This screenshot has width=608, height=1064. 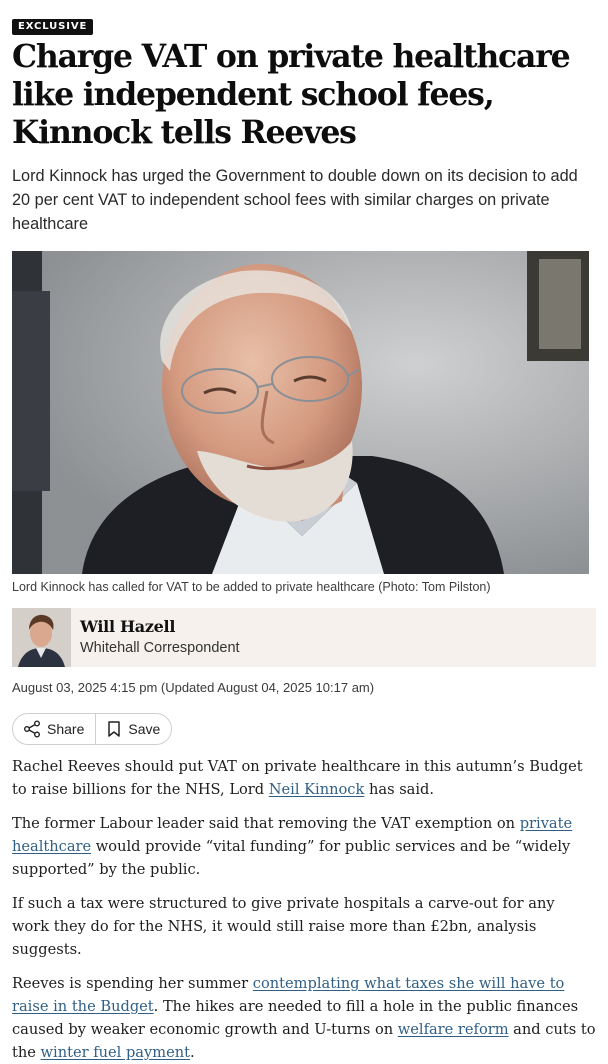 What do you see at coordinates (53, 27) in the screenshot?
I see `exclusive-badge: EXCLUSIVE` at bounding box center [53, 27].